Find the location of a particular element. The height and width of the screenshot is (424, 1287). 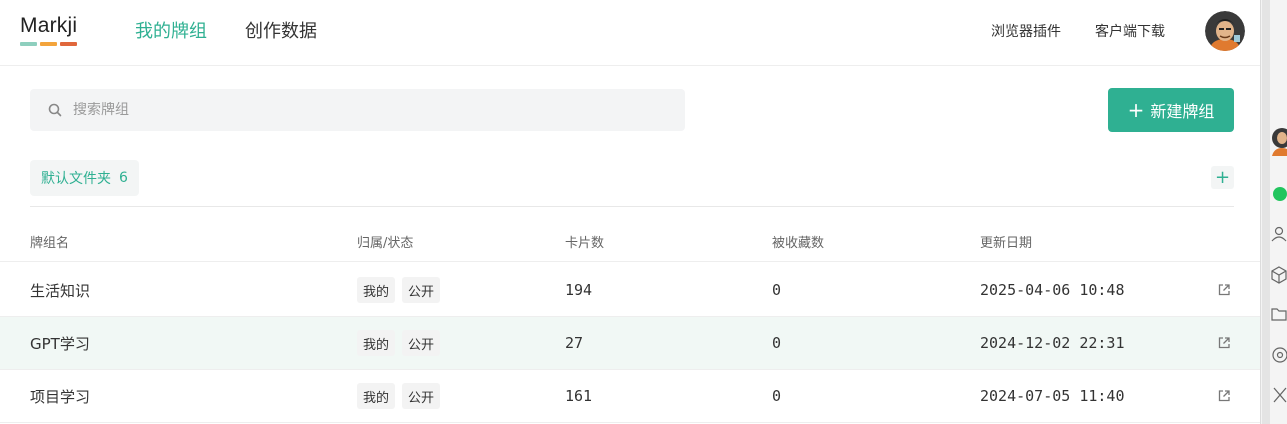

logo-bar-red is located at coordinates (68, 44).